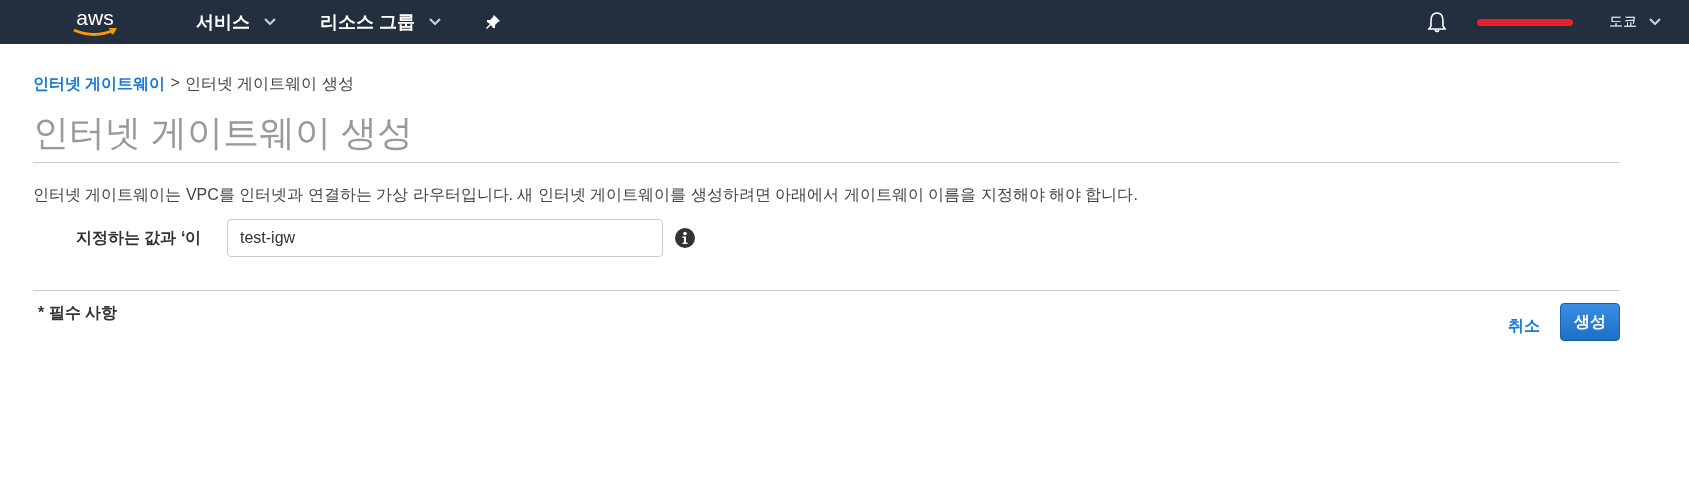 This screenshot has width=1689, height=493. Describe the element at coordinates (493, 22) in the screenshot. I see `pin-icon` at that location.